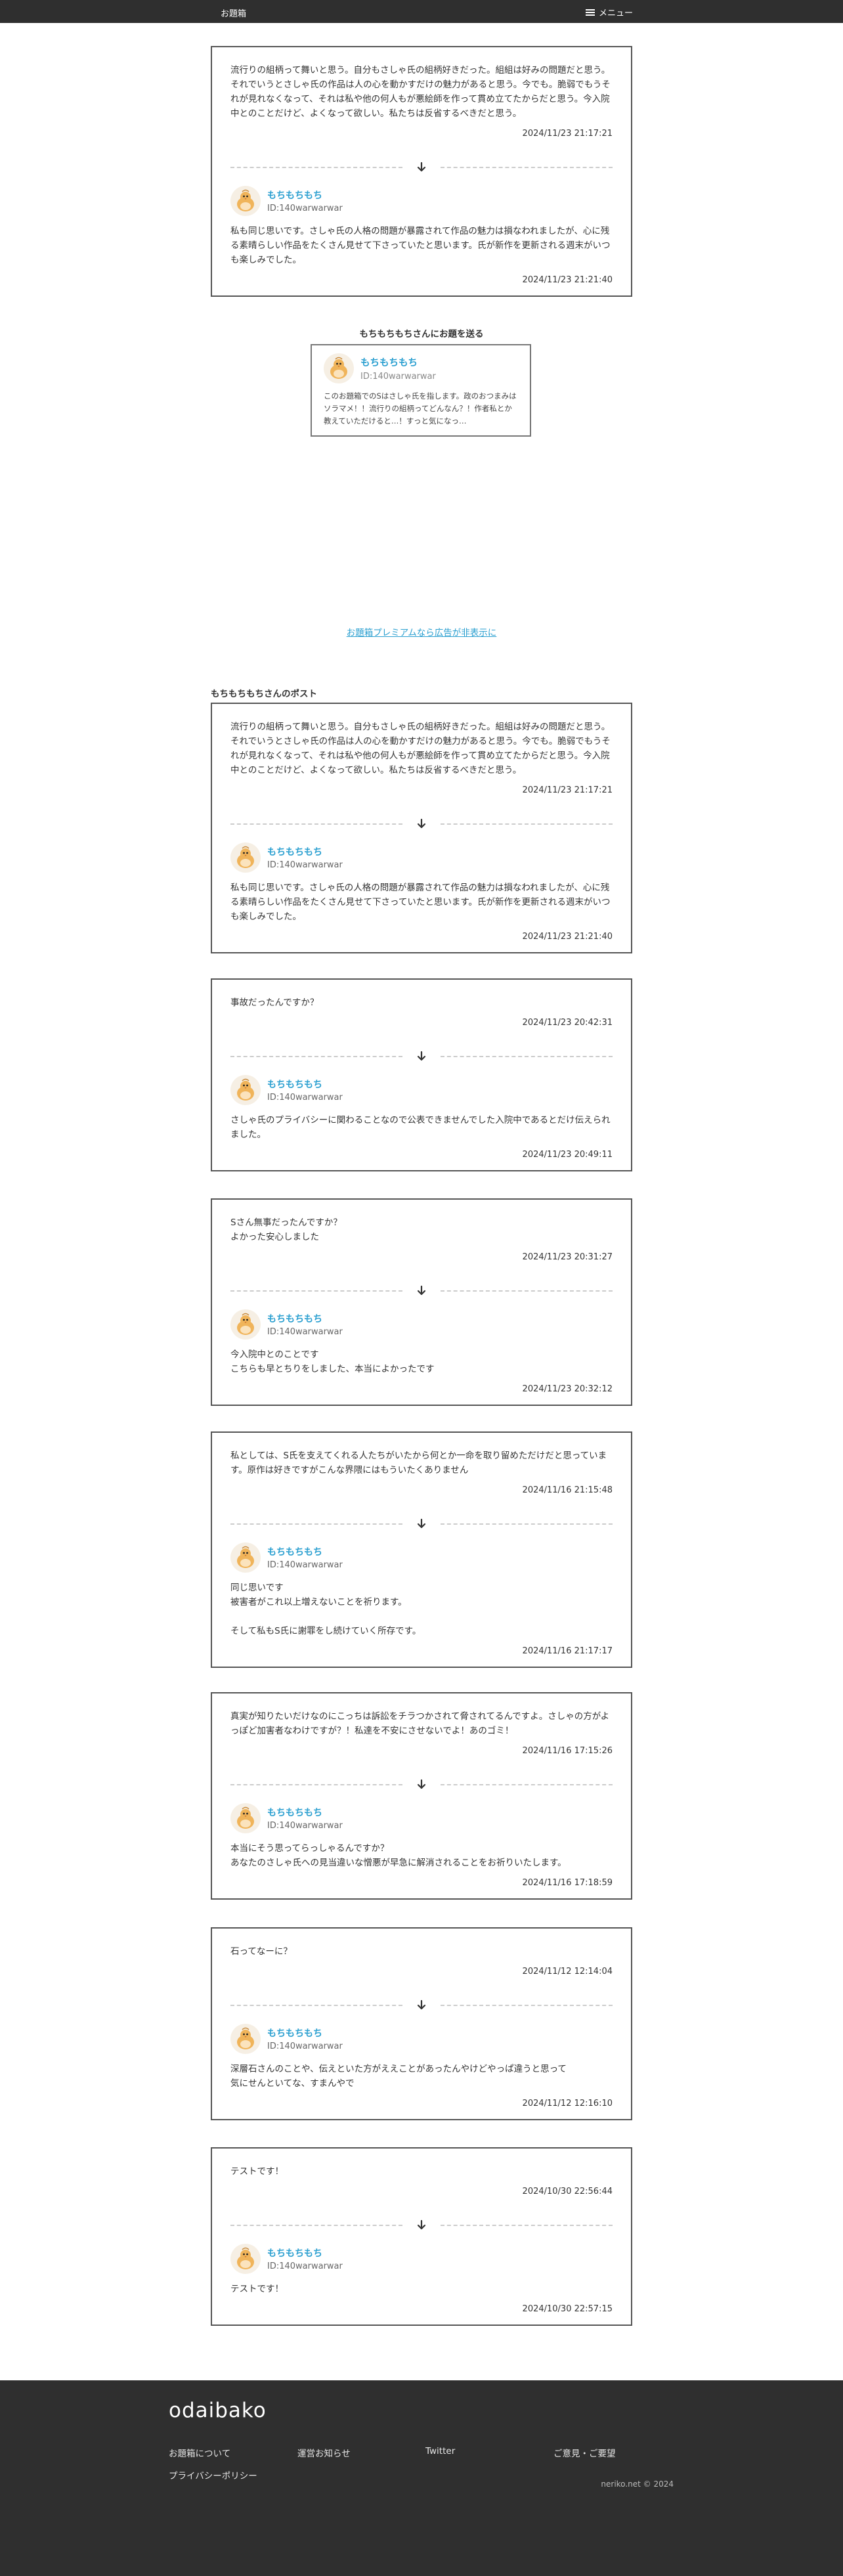  I want to click on menu-label: メニュー, so click(615, 14).